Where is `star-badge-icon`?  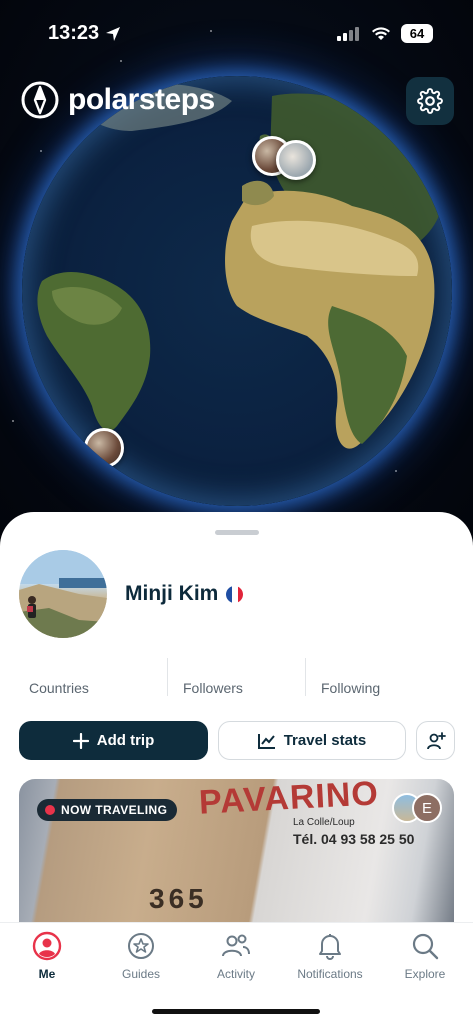 star-badge-icon is located at coordinates (141, 946).